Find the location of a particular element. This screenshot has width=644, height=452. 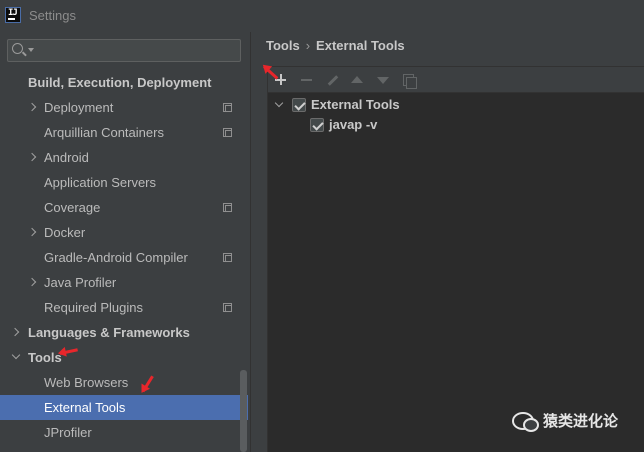

wechat-icon is located at coordinates (525, 422).